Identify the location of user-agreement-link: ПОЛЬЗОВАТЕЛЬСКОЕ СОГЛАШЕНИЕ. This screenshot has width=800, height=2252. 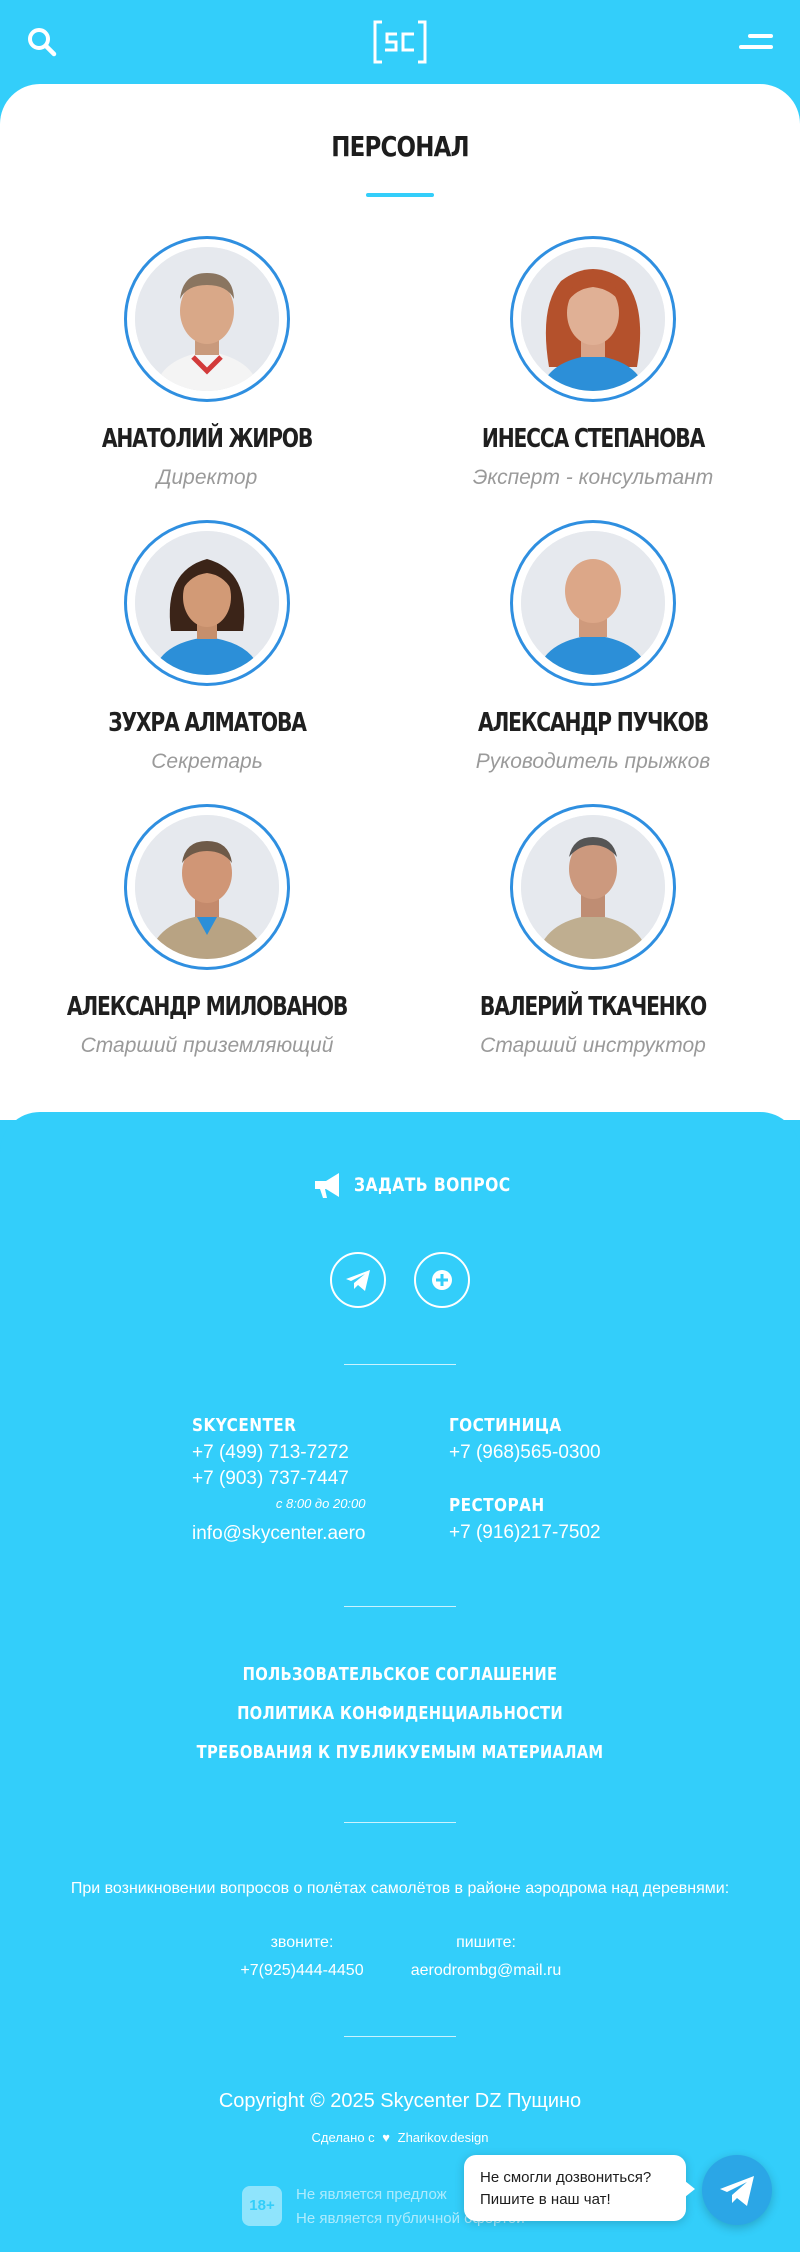
(400, 1674).